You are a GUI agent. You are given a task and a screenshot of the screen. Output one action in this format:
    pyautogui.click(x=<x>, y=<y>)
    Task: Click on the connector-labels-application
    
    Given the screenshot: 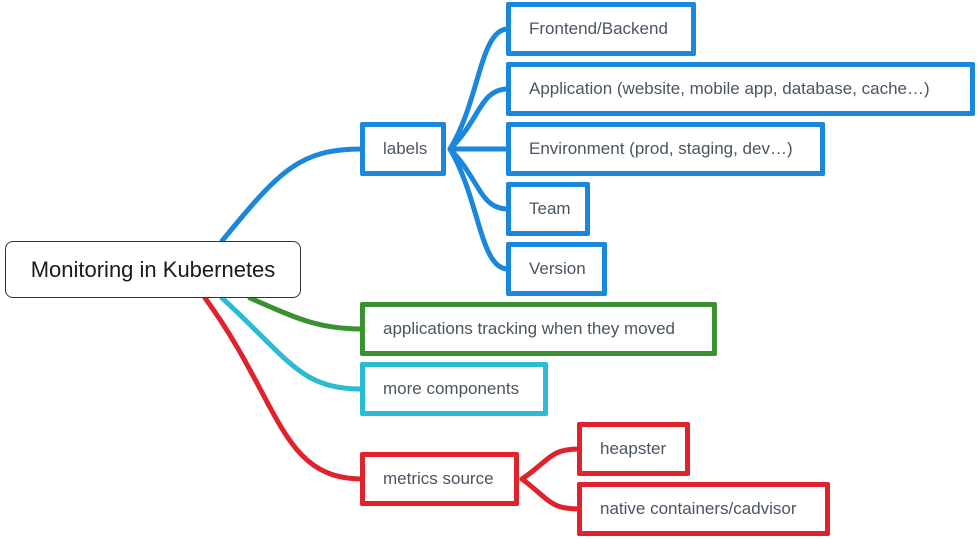 What is the action you would take?
    pyautogui.click(x=479, y=119)
    